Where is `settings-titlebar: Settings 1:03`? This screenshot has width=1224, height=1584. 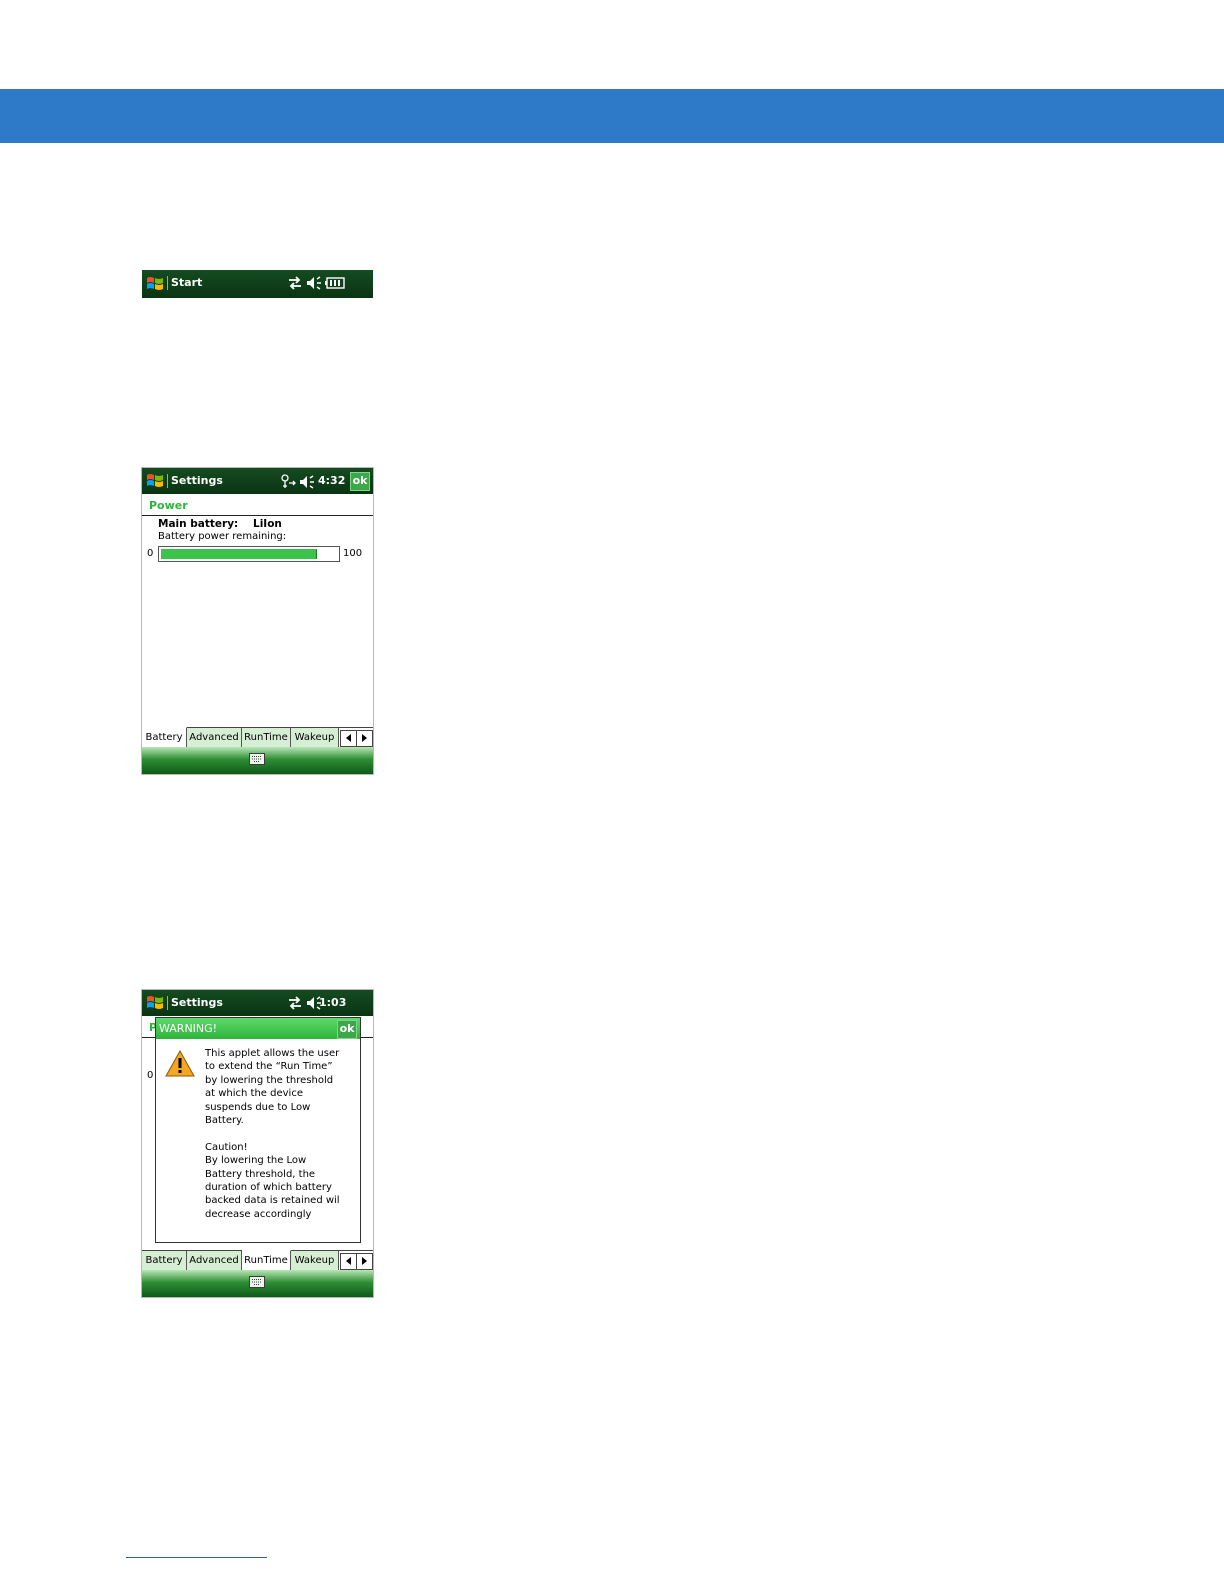
settings-titlebar: Settings 1:03 is located at coordinates (257, 1003).